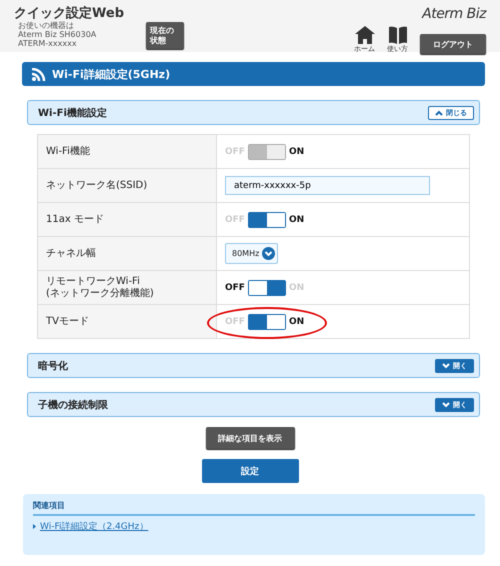 This screenshot has height=566, width=500. Describe the element at coordinates (34, 526) in the screenshot. I see `bullet-icon` at that location.